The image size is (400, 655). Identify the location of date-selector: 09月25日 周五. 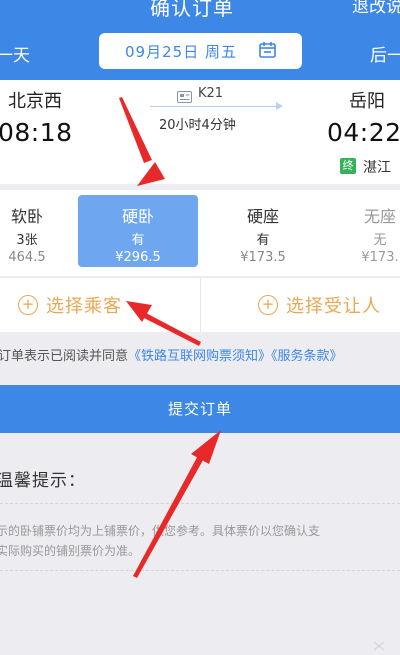
(200, 51).